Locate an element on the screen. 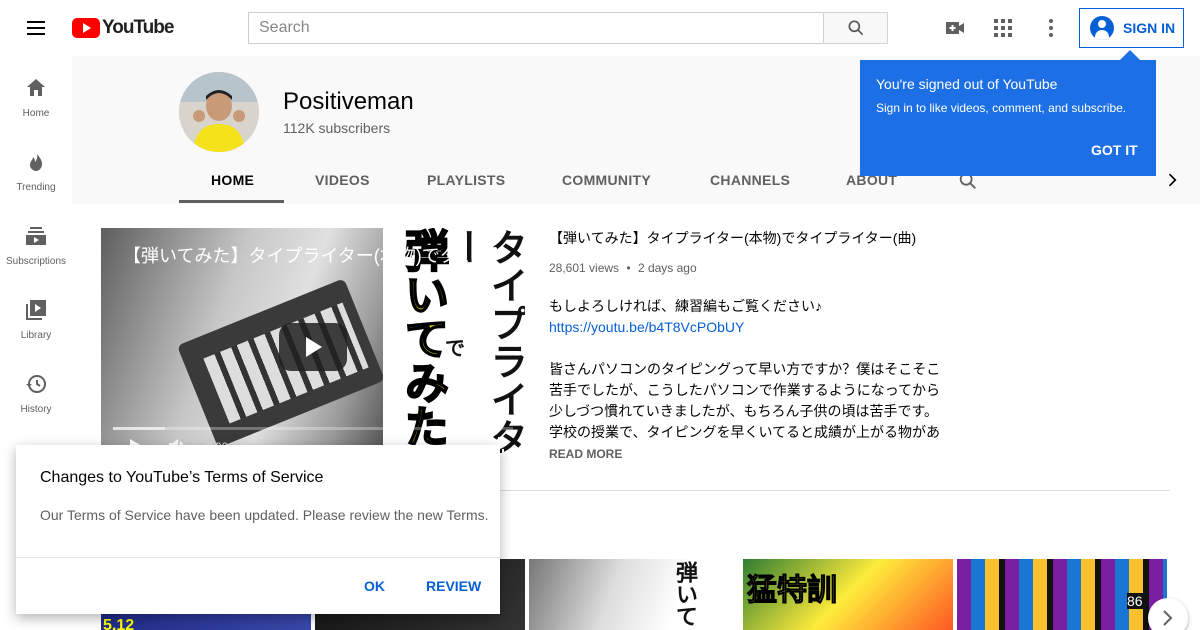  dialog-divider is located at coordinates (258, 557).